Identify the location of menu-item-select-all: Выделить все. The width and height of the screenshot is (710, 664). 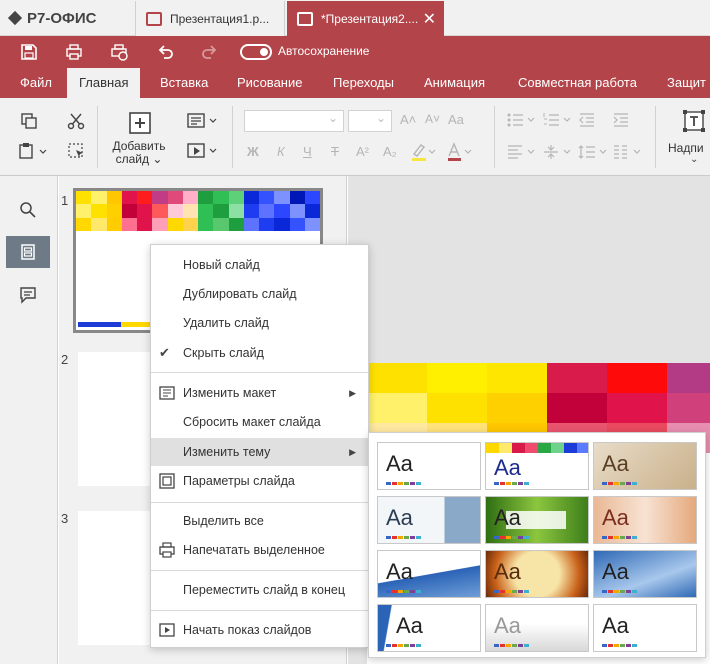
(259, 521).